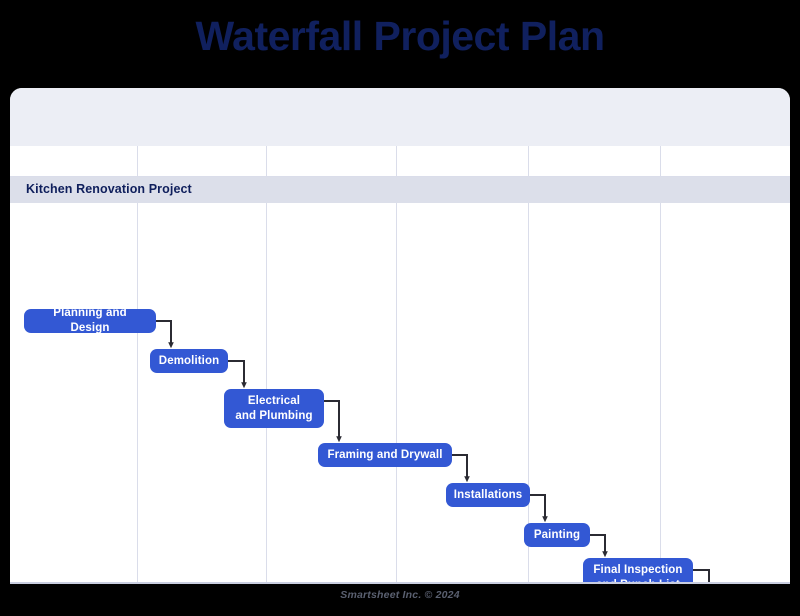  Describe the element at coordinates (109, 189) in the screenshot. I see `project-group-label: Kitchen Renovation Project` at that location.